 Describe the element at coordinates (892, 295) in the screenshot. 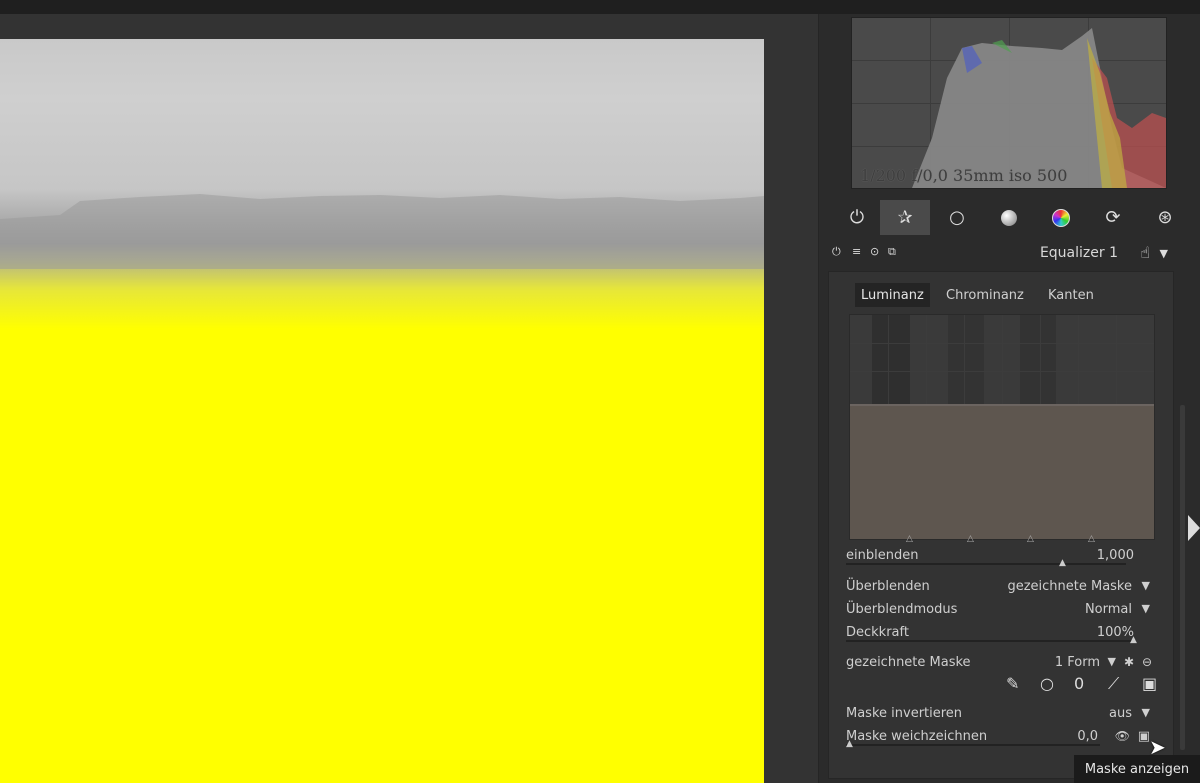

I see `tab-luminanz: Luminanz` at that location.